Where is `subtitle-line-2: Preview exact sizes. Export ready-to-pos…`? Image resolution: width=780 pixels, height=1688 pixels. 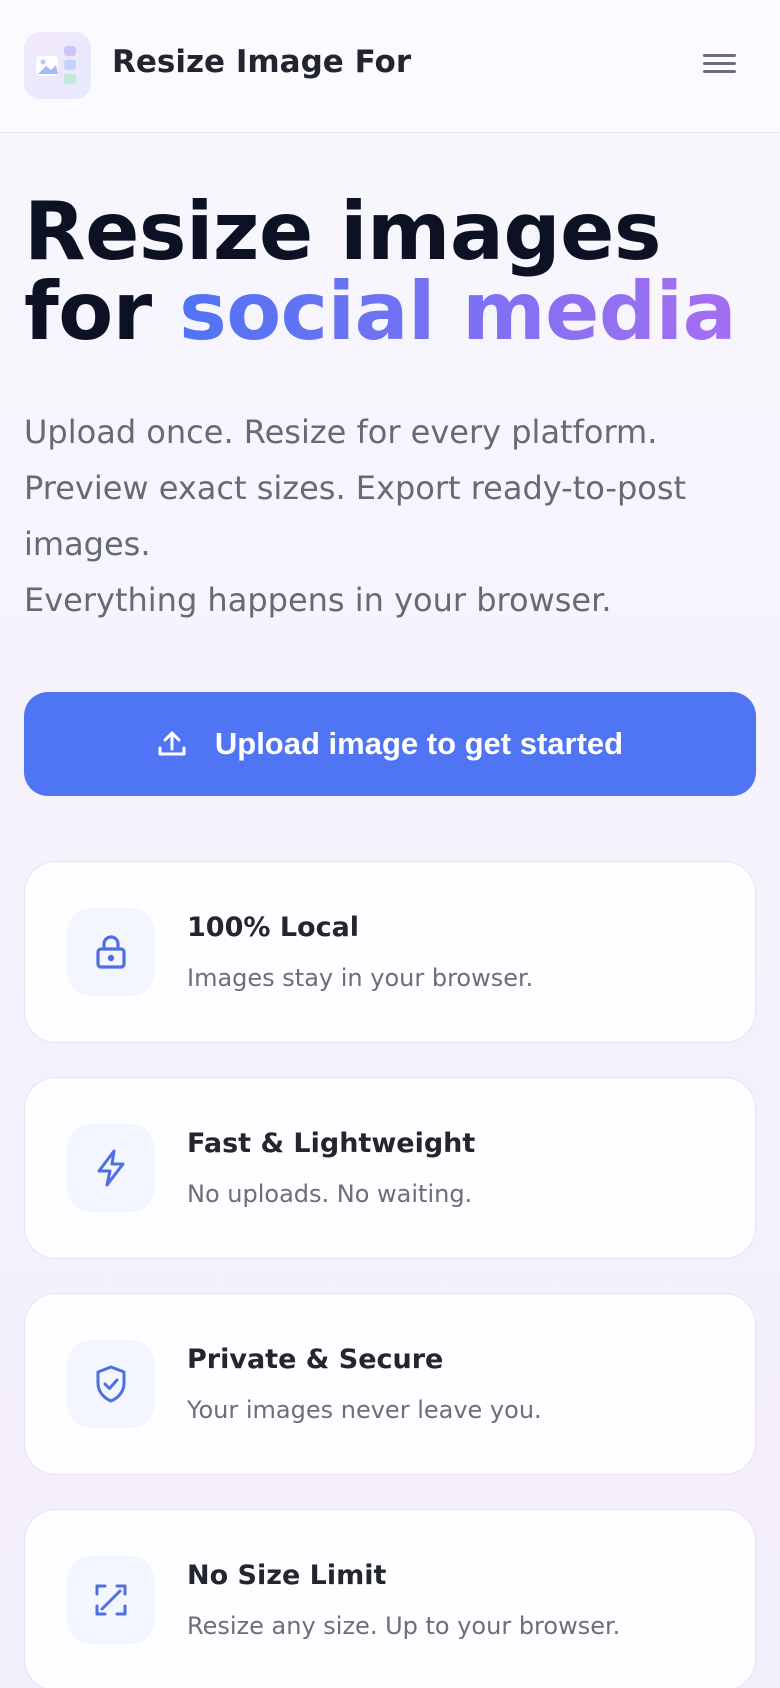 subtitle-line-2: Preview exact sizes. Export ready-to-pos… is located at coordinates (355, 516).